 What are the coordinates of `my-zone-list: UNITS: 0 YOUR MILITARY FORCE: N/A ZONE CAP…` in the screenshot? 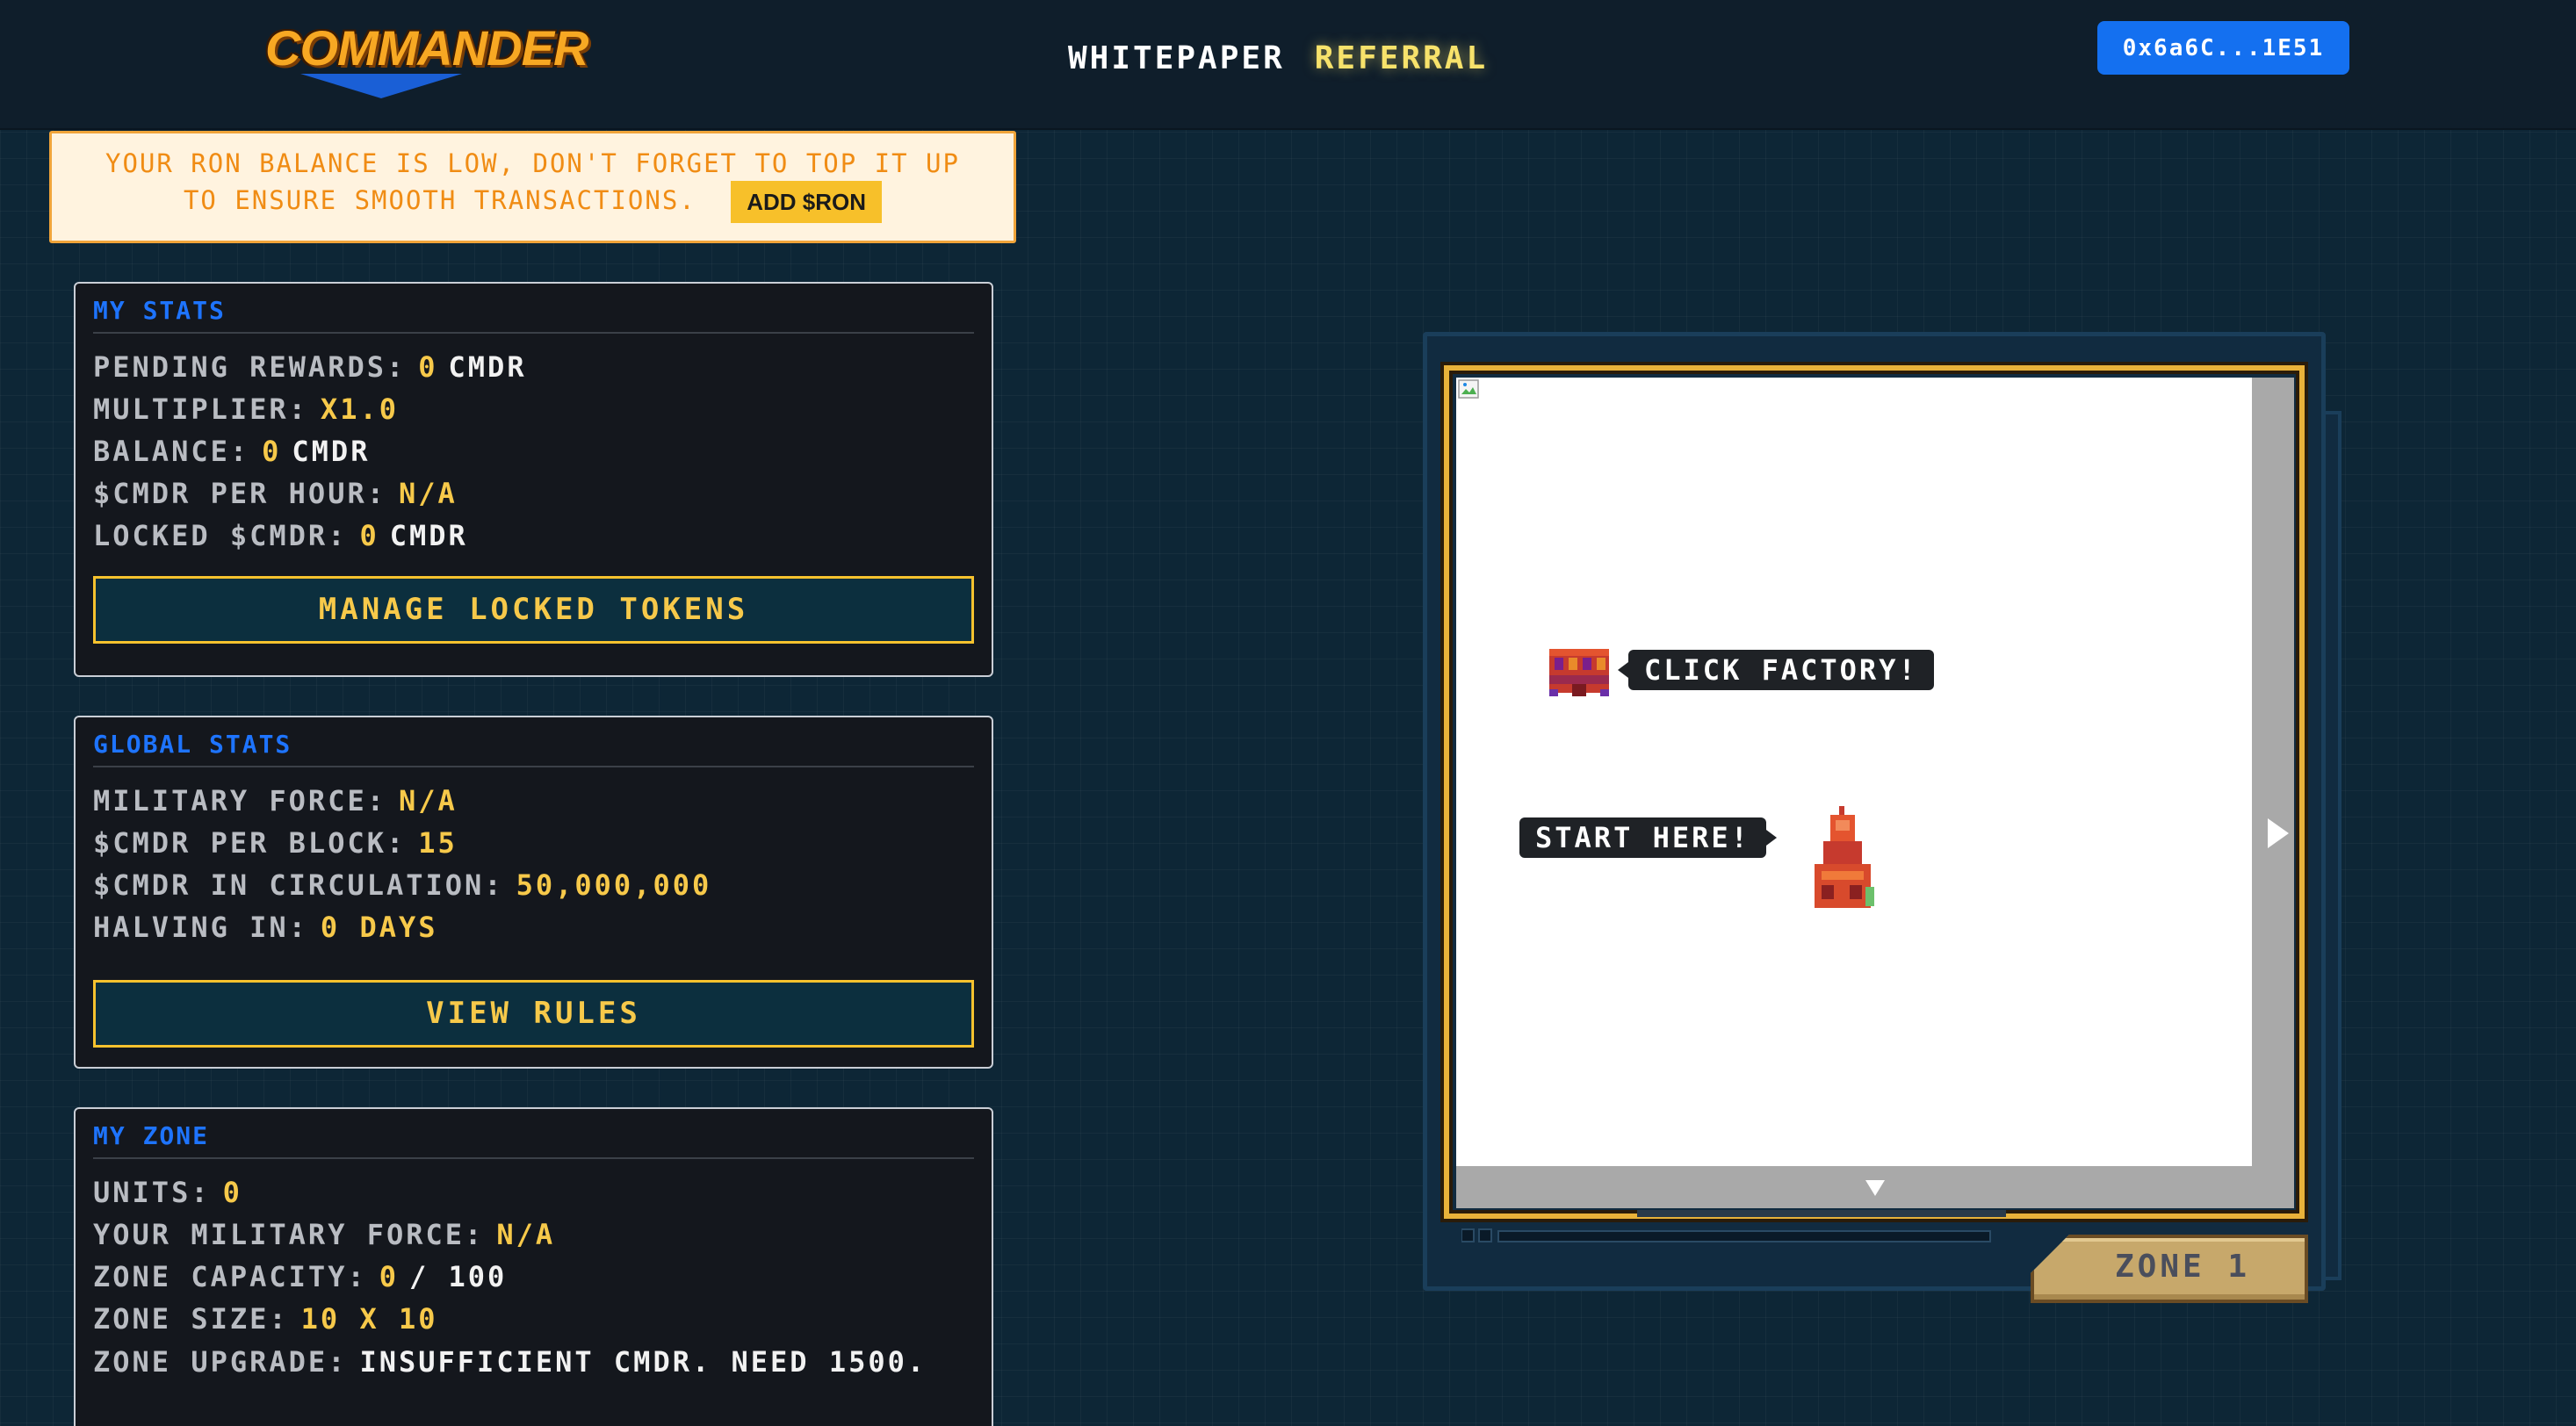 It's located at (533, 1269).